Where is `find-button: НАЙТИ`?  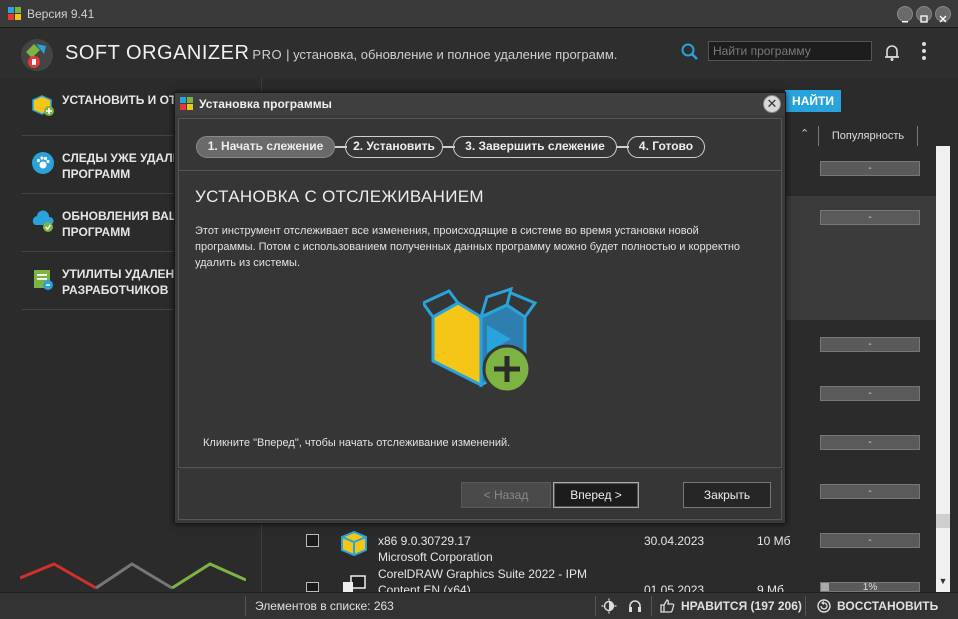 find-button: НАЙТИ is located at coordinates (813, 101).